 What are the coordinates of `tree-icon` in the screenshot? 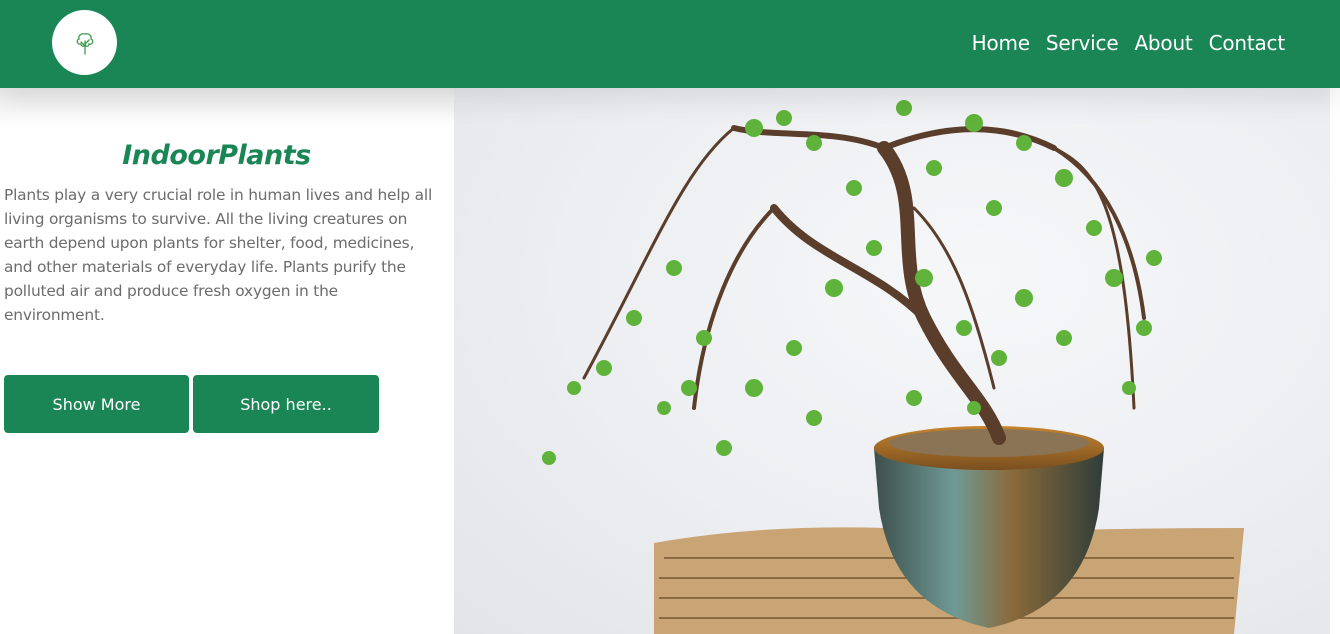 It's located at (84, 43).